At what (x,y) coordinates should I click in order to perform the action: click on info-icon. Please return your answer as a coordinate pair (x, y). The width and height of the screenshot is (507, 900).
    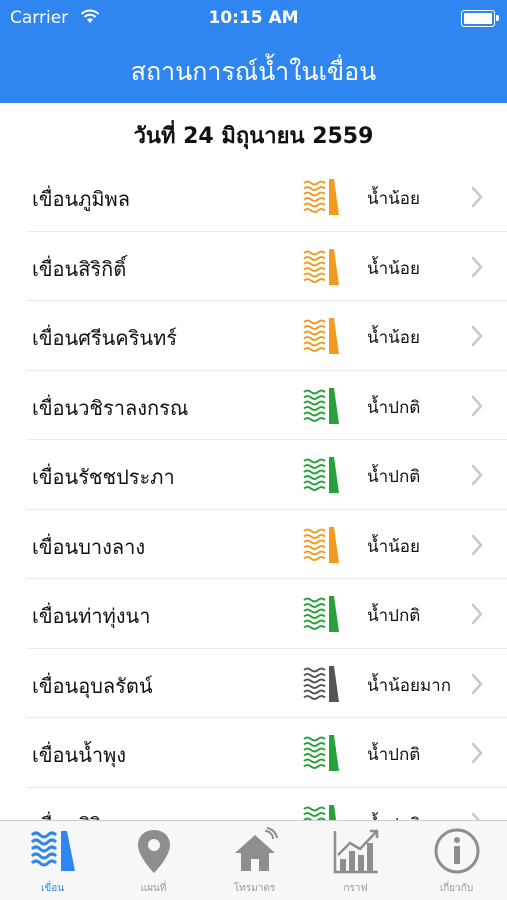
    Looking at the image, I should click on (456, 851).